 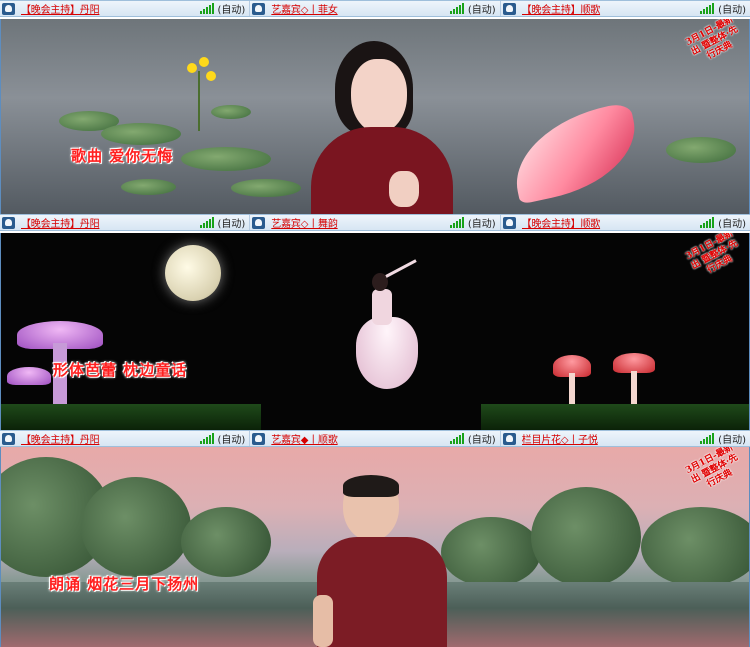 What do you see at coordinates (575, 153) in the screenshot?
I see `lotus-petal` at bounding box center [575, 153].